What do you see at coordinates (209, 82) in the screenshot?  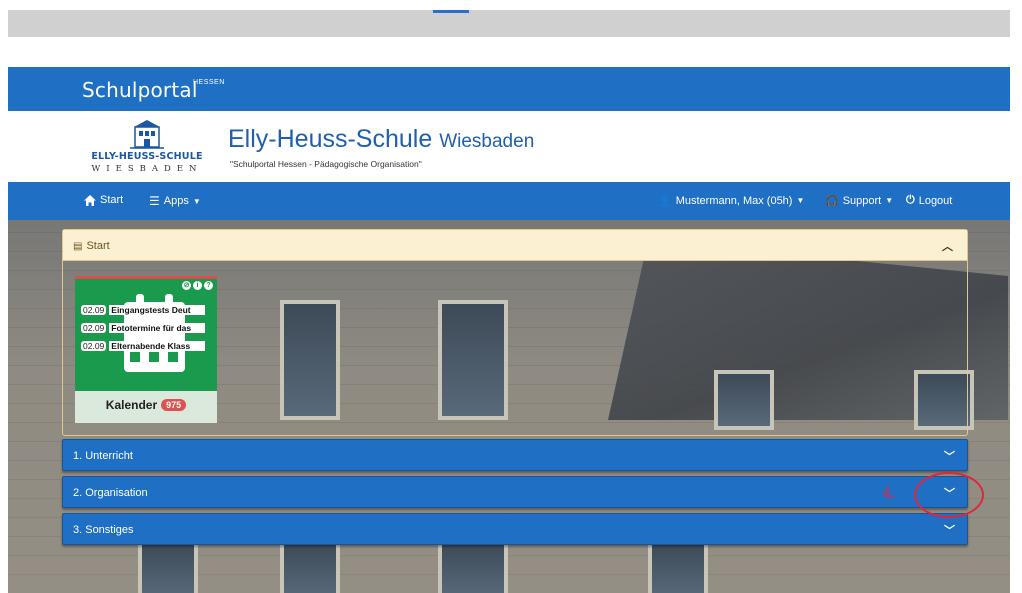 I see `portal-superscript: HESSEN` at bounding box center [209, 82].